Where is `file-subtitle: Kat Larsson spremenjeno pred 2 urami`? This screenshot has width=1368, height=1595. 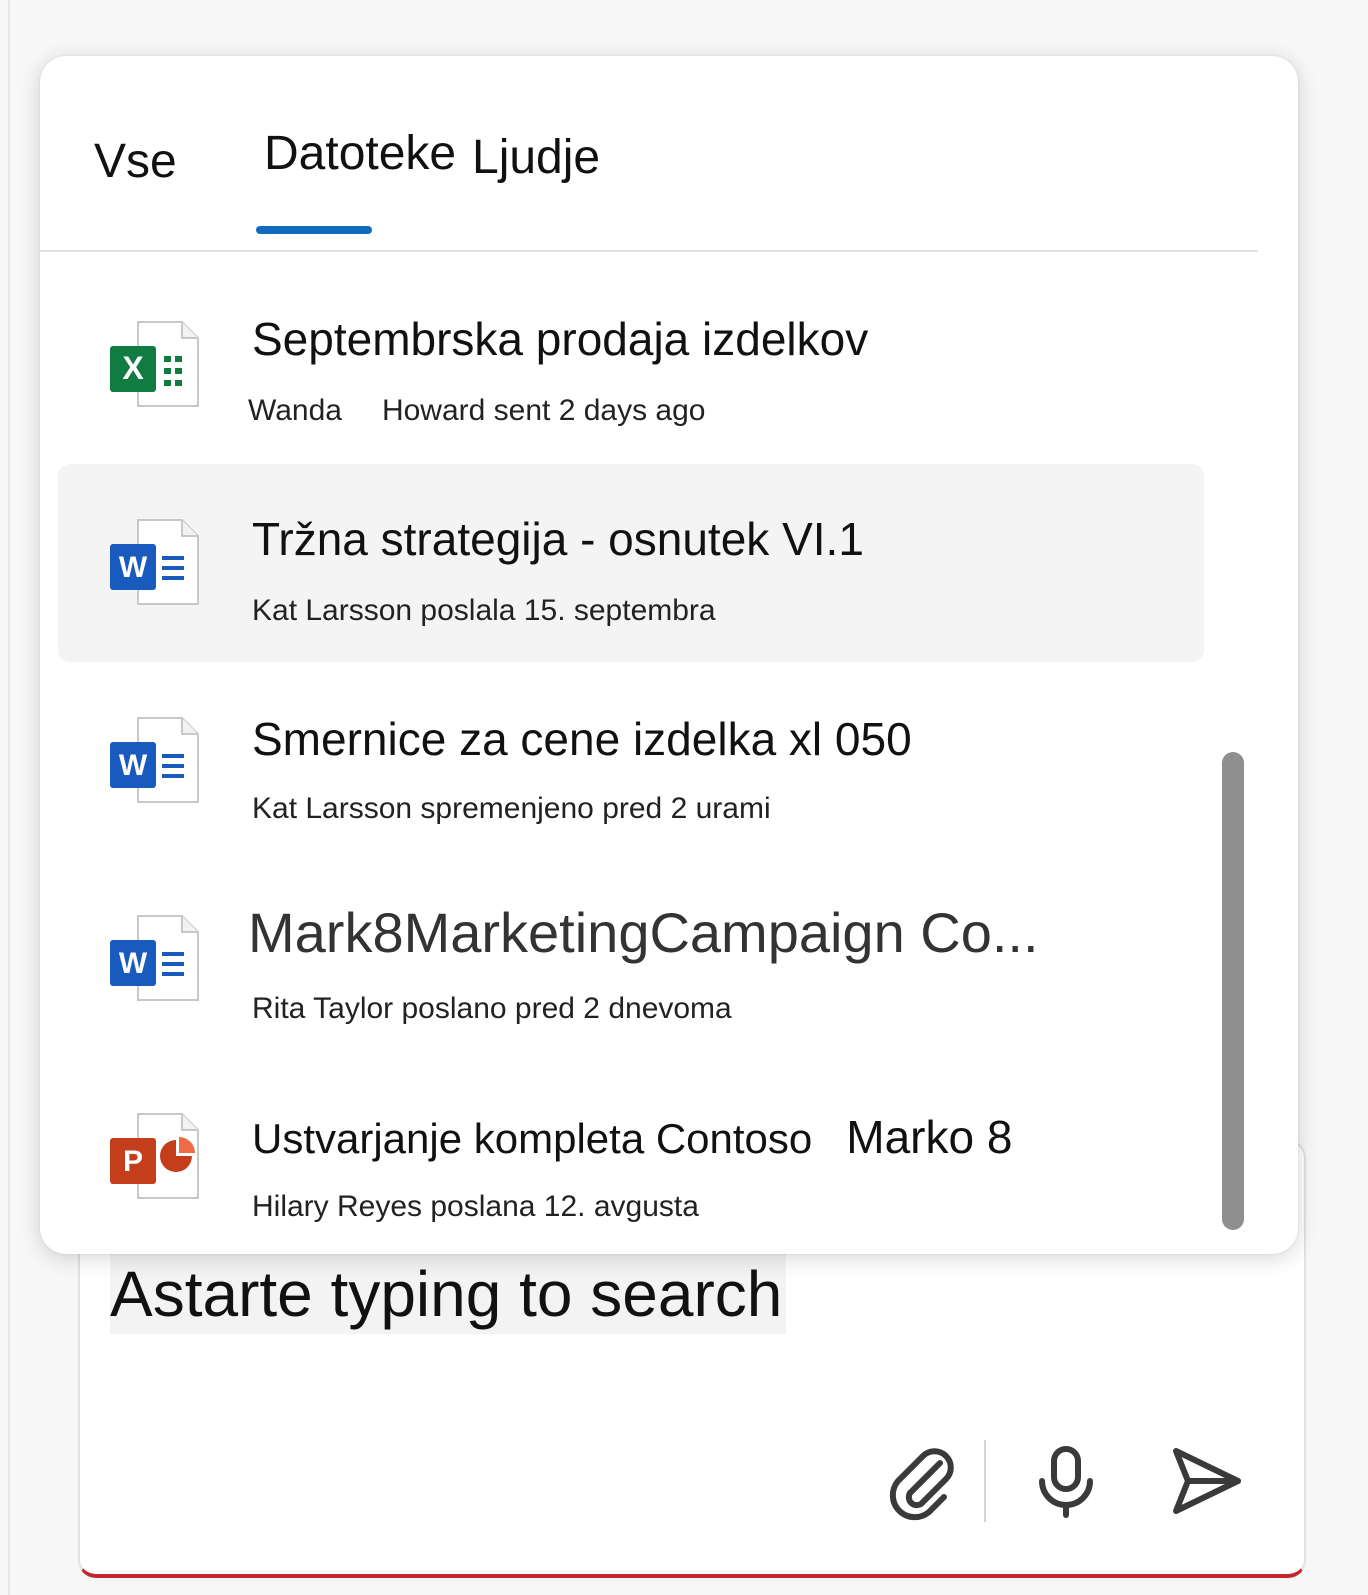
file-subtitle: Kat Larsson spremenjeno pred 2 urami is located at coordinates (511, 809).